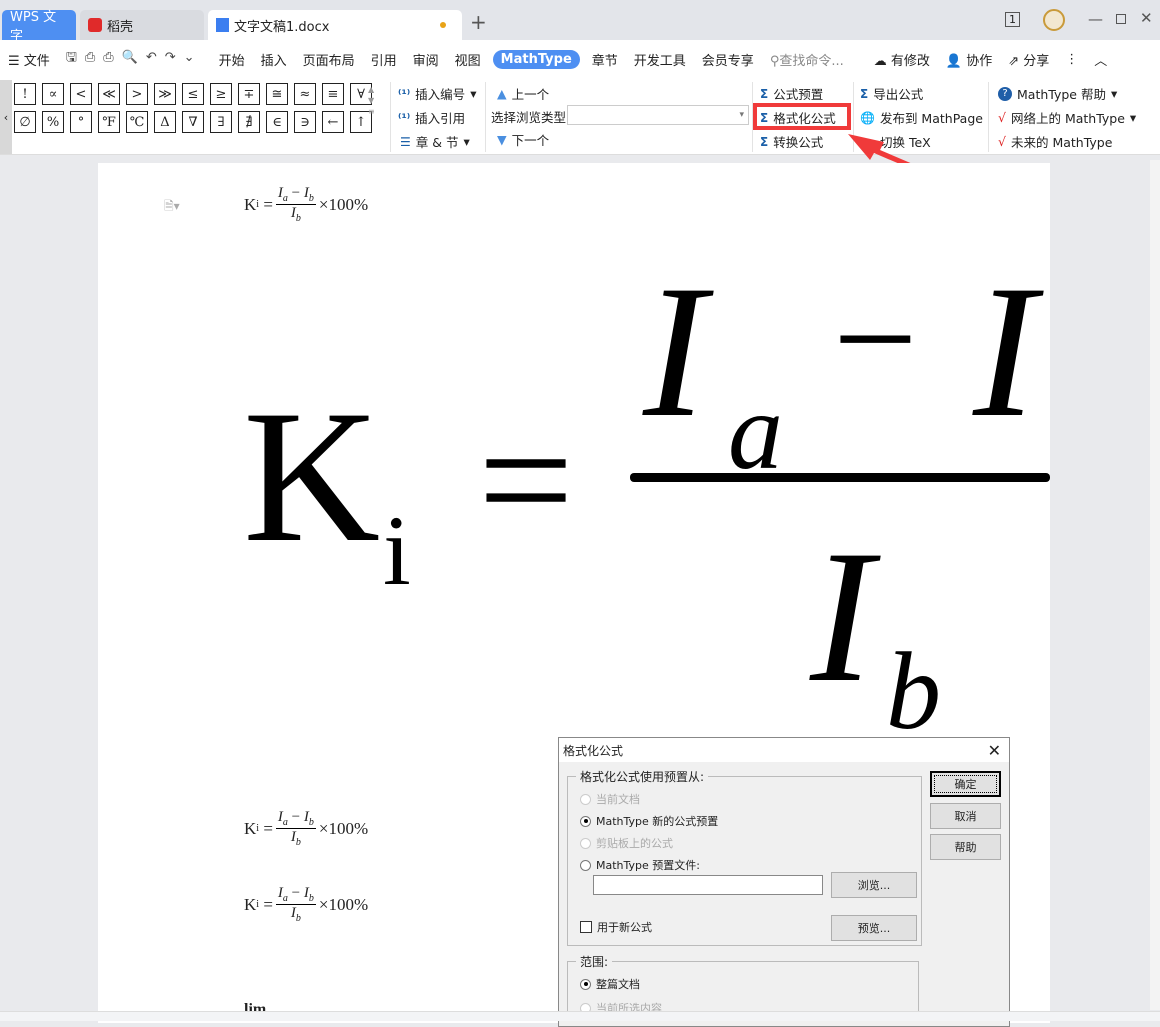 The width and height of the screenshot is (1160, 1027). Describe the element at coordinates (1067, 117) in the screenshot. I see `online-mathtype-button: √ 网络上的 MathType ▾` at that location.